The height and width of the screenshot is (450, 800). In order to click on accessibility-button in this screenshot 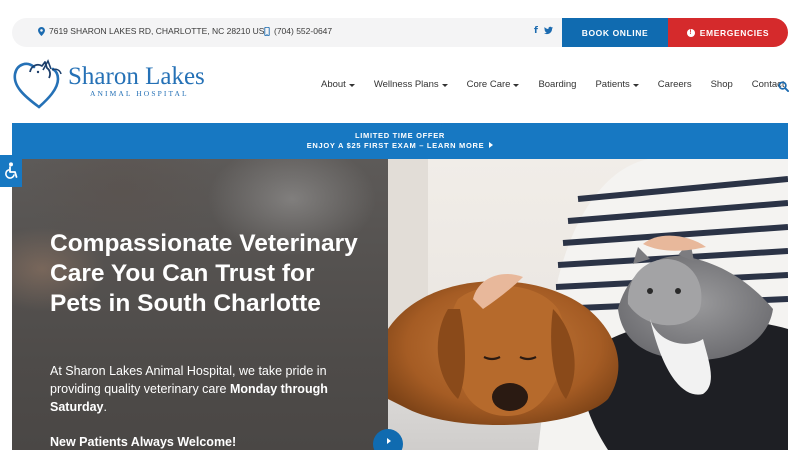, I will do `click(11, 171)`.